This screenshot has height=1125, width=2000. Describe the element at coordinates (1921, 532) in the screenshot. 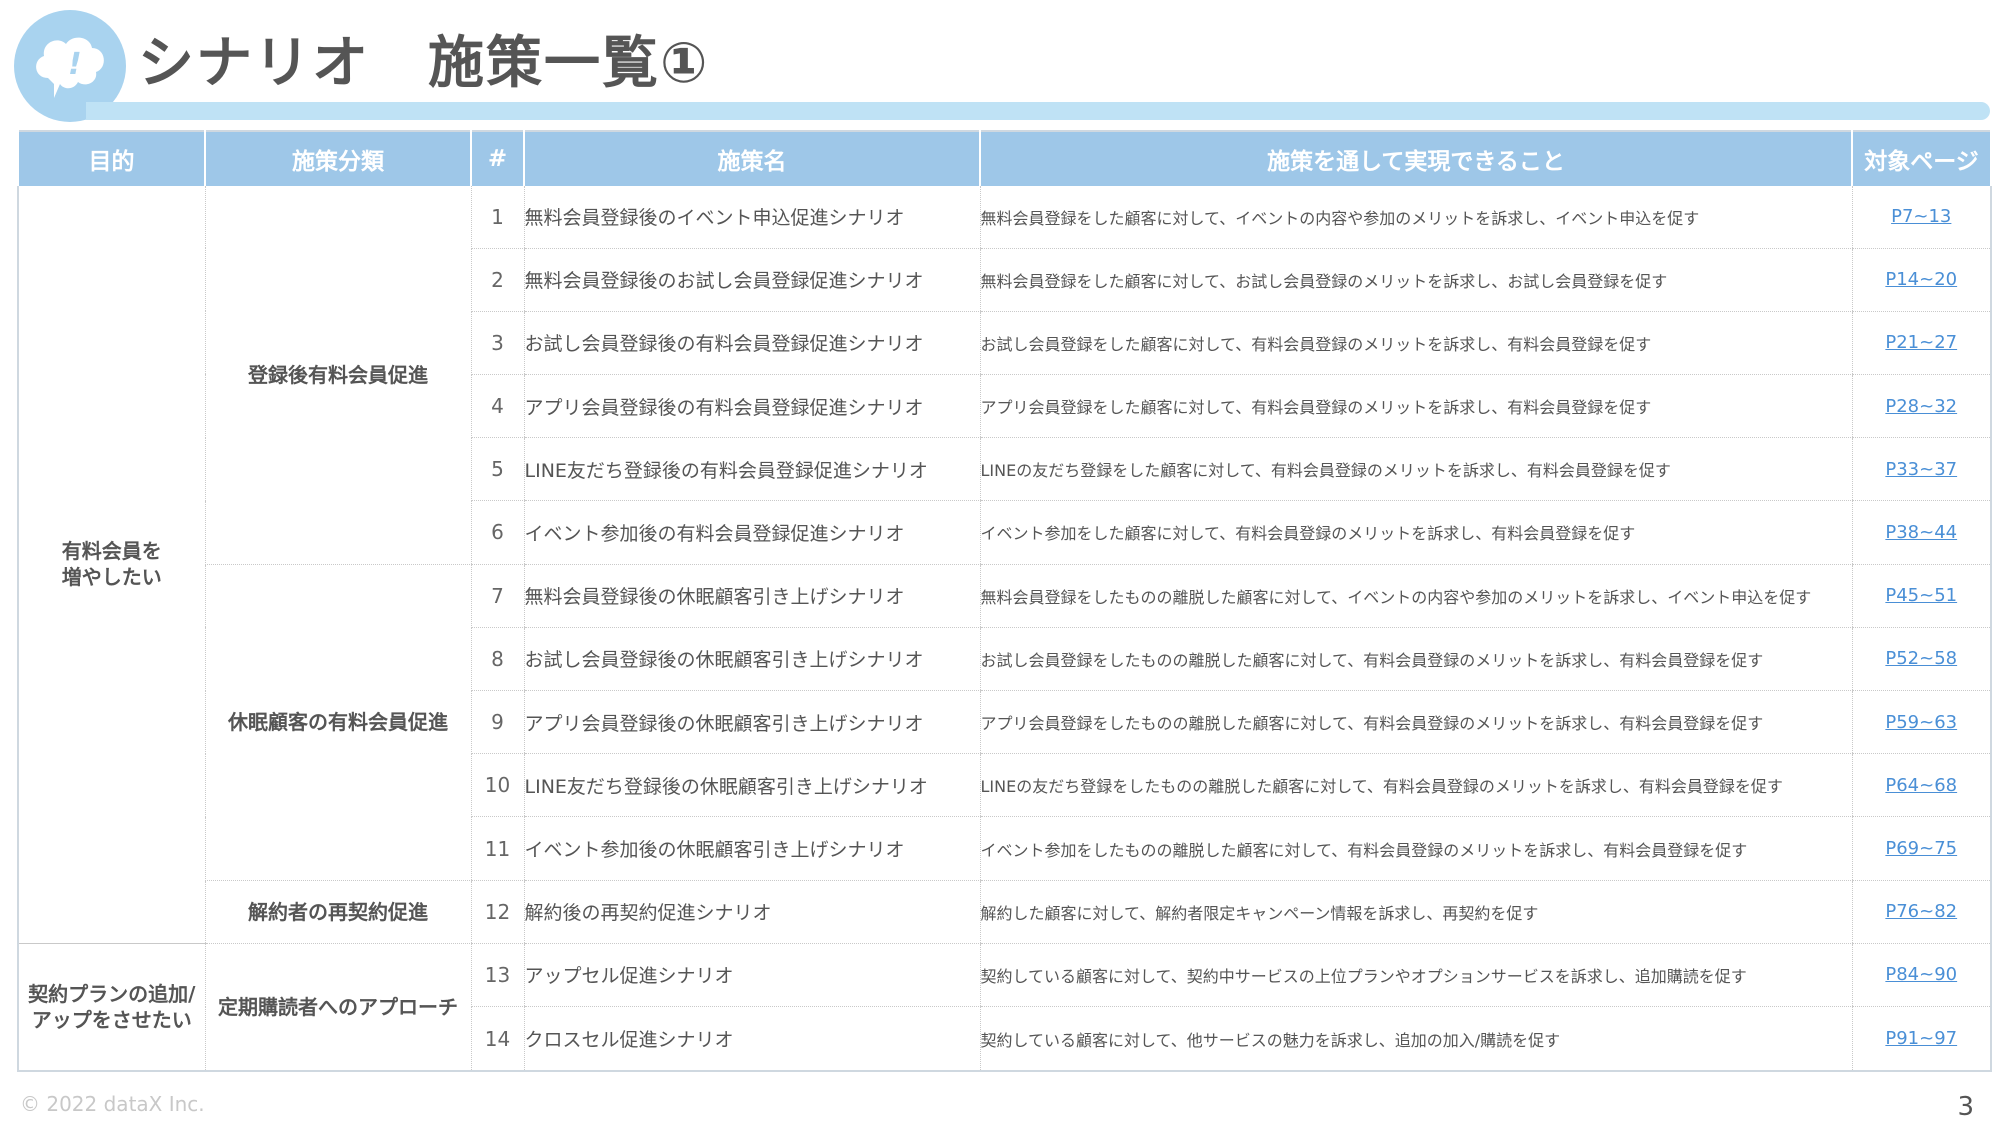

I see `target-page-link: P38~44` at that location.